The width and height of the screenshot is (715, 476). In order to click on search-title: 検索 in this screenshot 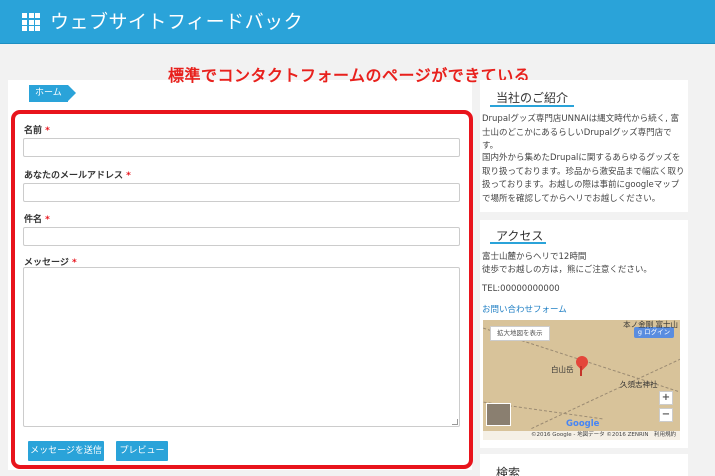, I will do `click(508, 471)`.